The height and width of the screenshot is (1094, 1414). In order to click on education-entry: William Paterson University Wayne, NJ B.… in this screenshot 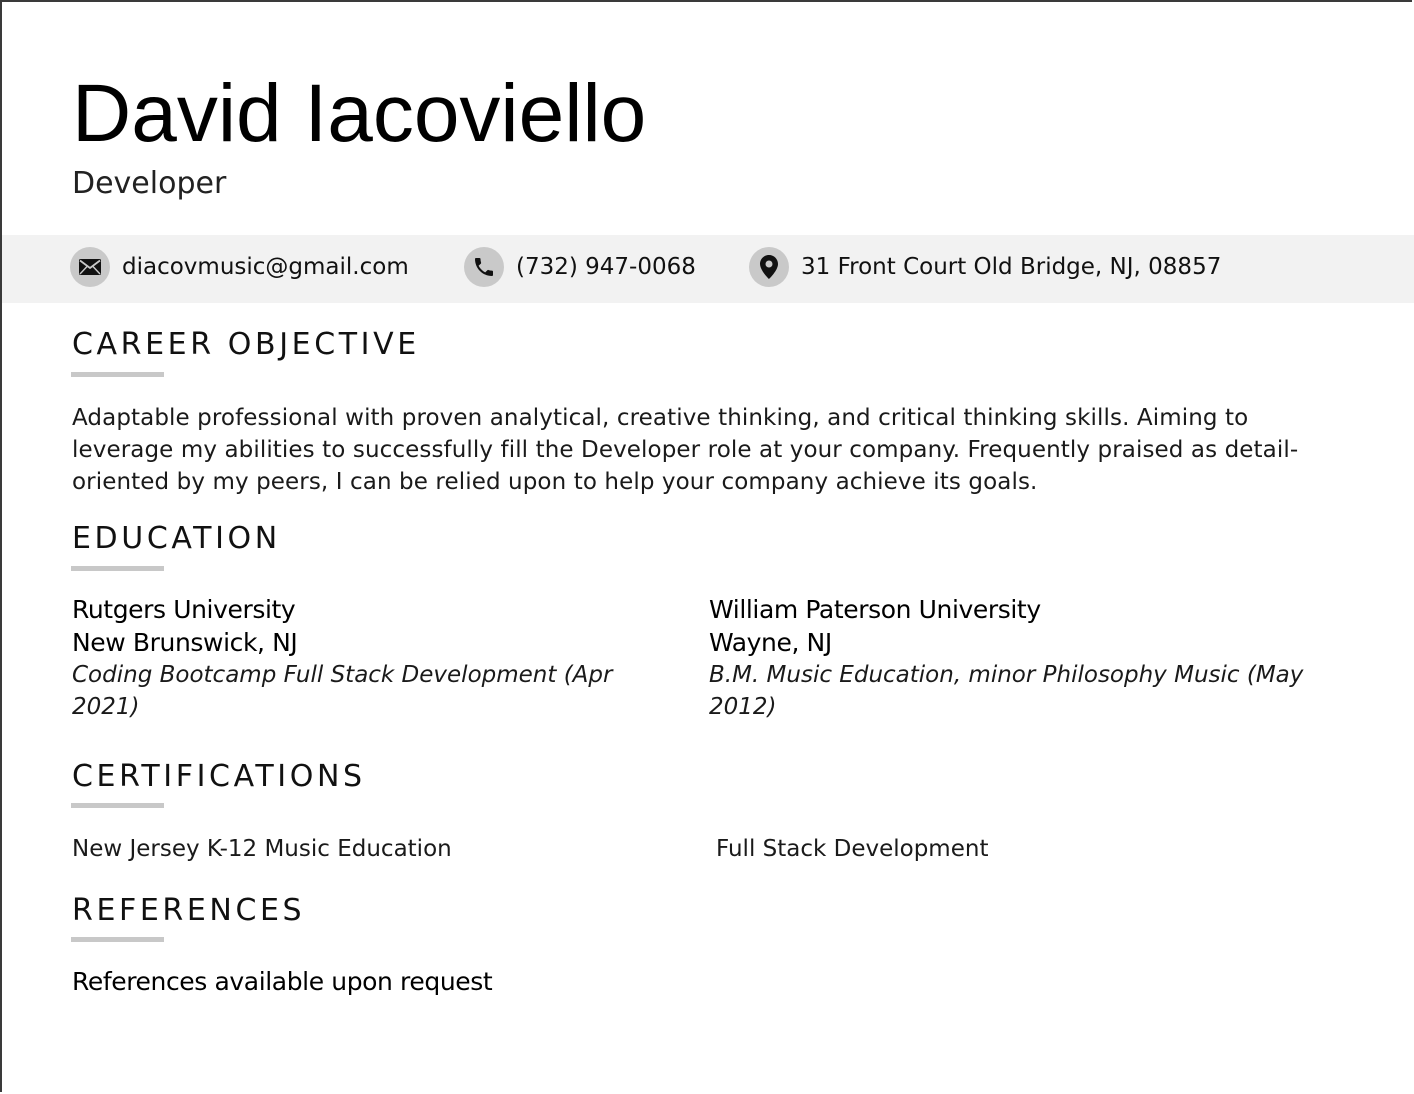, I will do `click(1029, 658)`.